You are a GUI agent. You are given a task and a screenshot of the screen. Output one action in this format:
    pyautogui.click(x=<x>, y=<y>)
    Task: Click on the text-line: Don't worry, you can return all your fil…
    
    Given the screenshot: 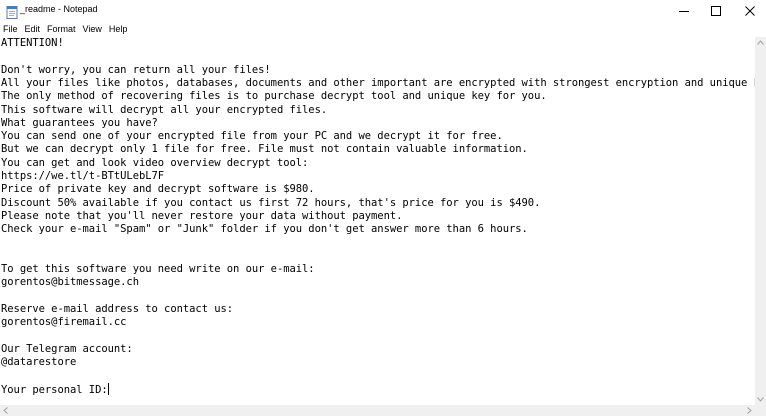 What is the action you would take?
    pyautogui.click(x=136, y=70)
    